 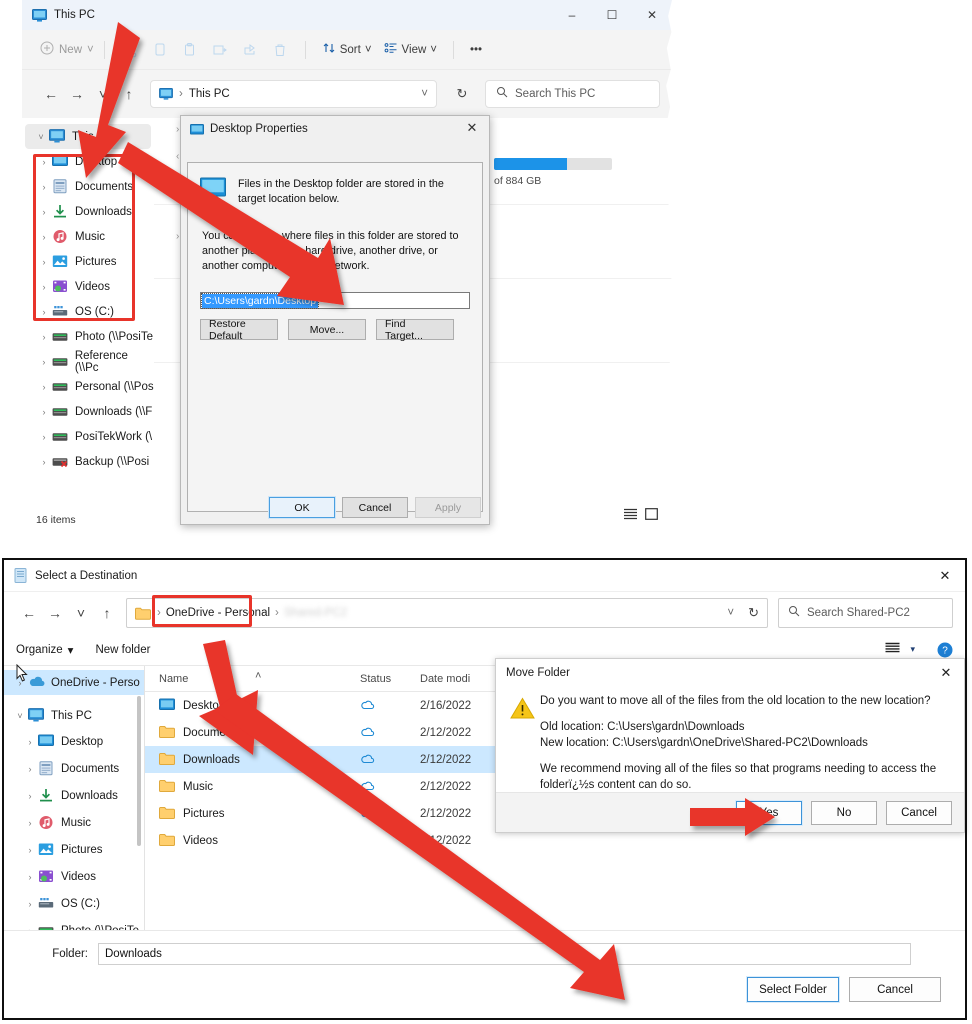 What do you see at coordinates (177, 156) in the screenshot?
I see `ghost-chevron-2: ‹` at bounding box center [177, 156].